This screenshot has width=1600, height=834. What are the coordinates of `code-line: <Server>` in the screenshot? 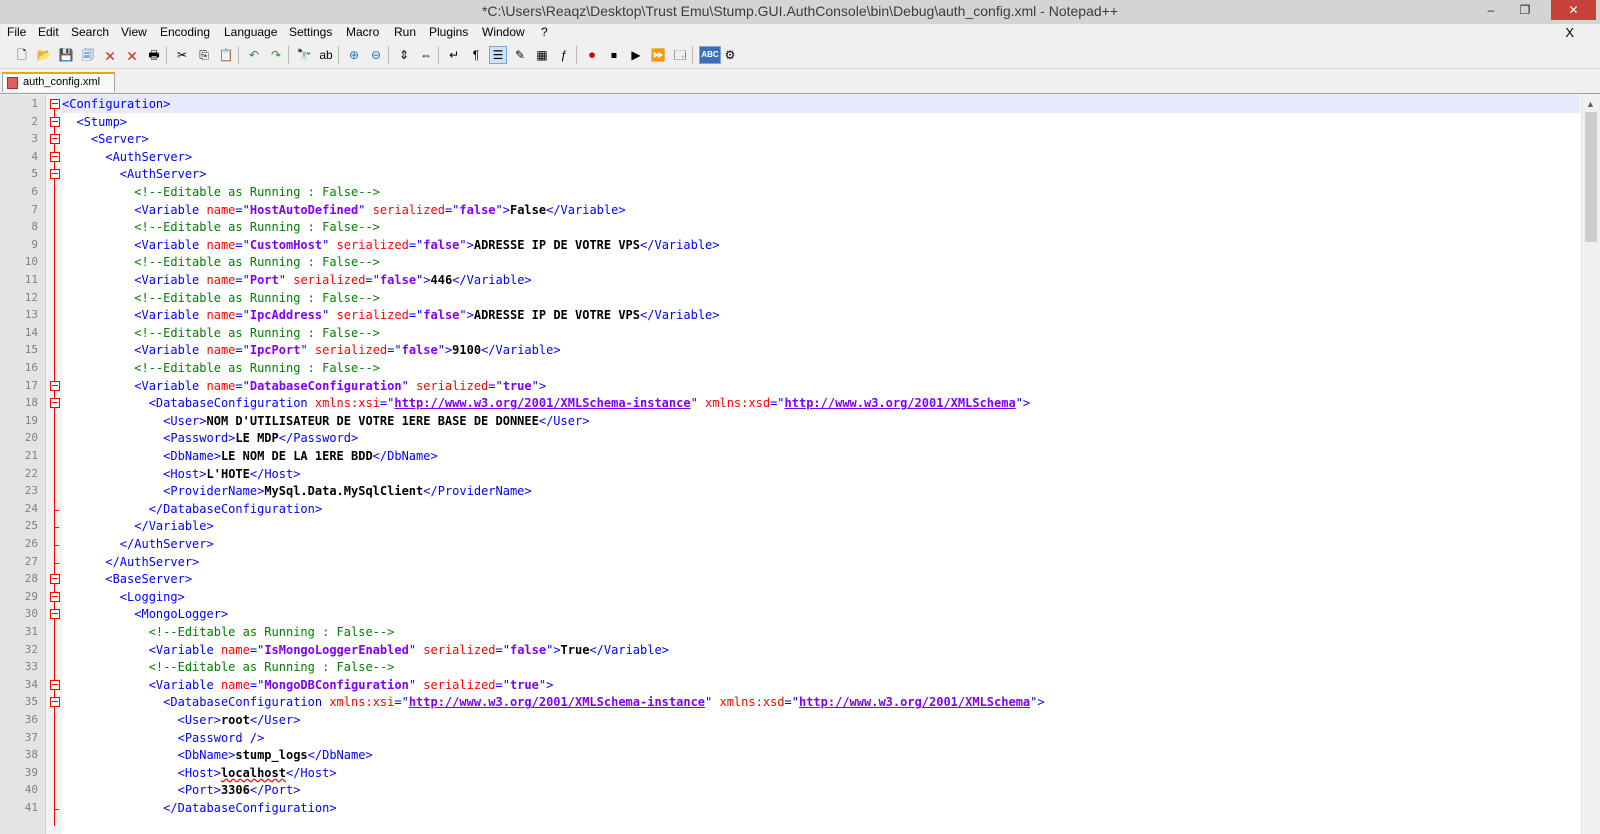 It's located at (821, 139).